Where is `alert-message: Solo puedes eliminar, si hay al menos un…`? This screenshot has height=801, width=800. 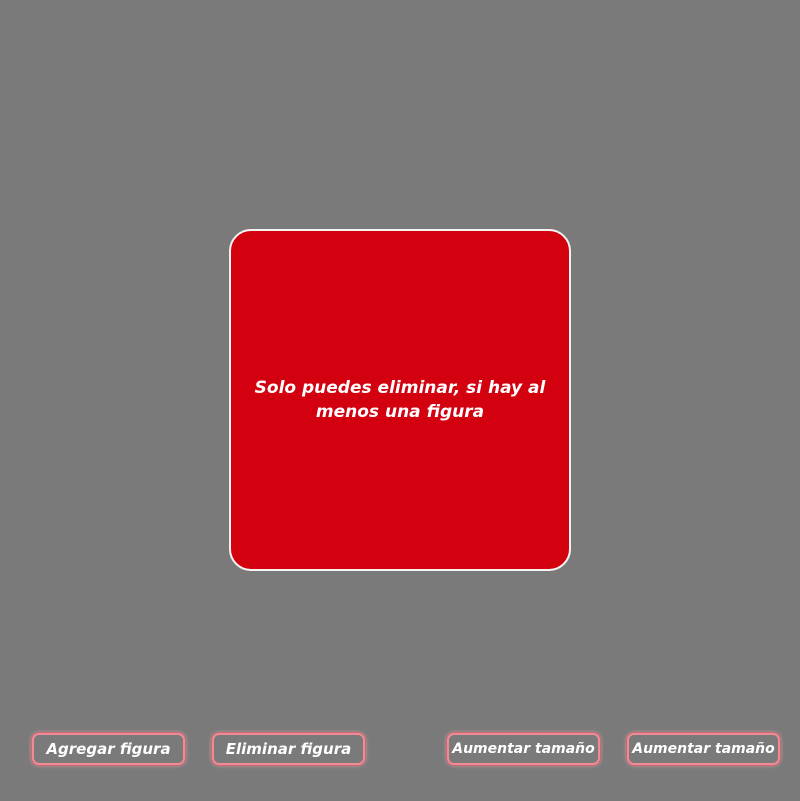
alert-message: Solo puedes eliminar, si hay al menos un… is located at coordinates (400, 400).